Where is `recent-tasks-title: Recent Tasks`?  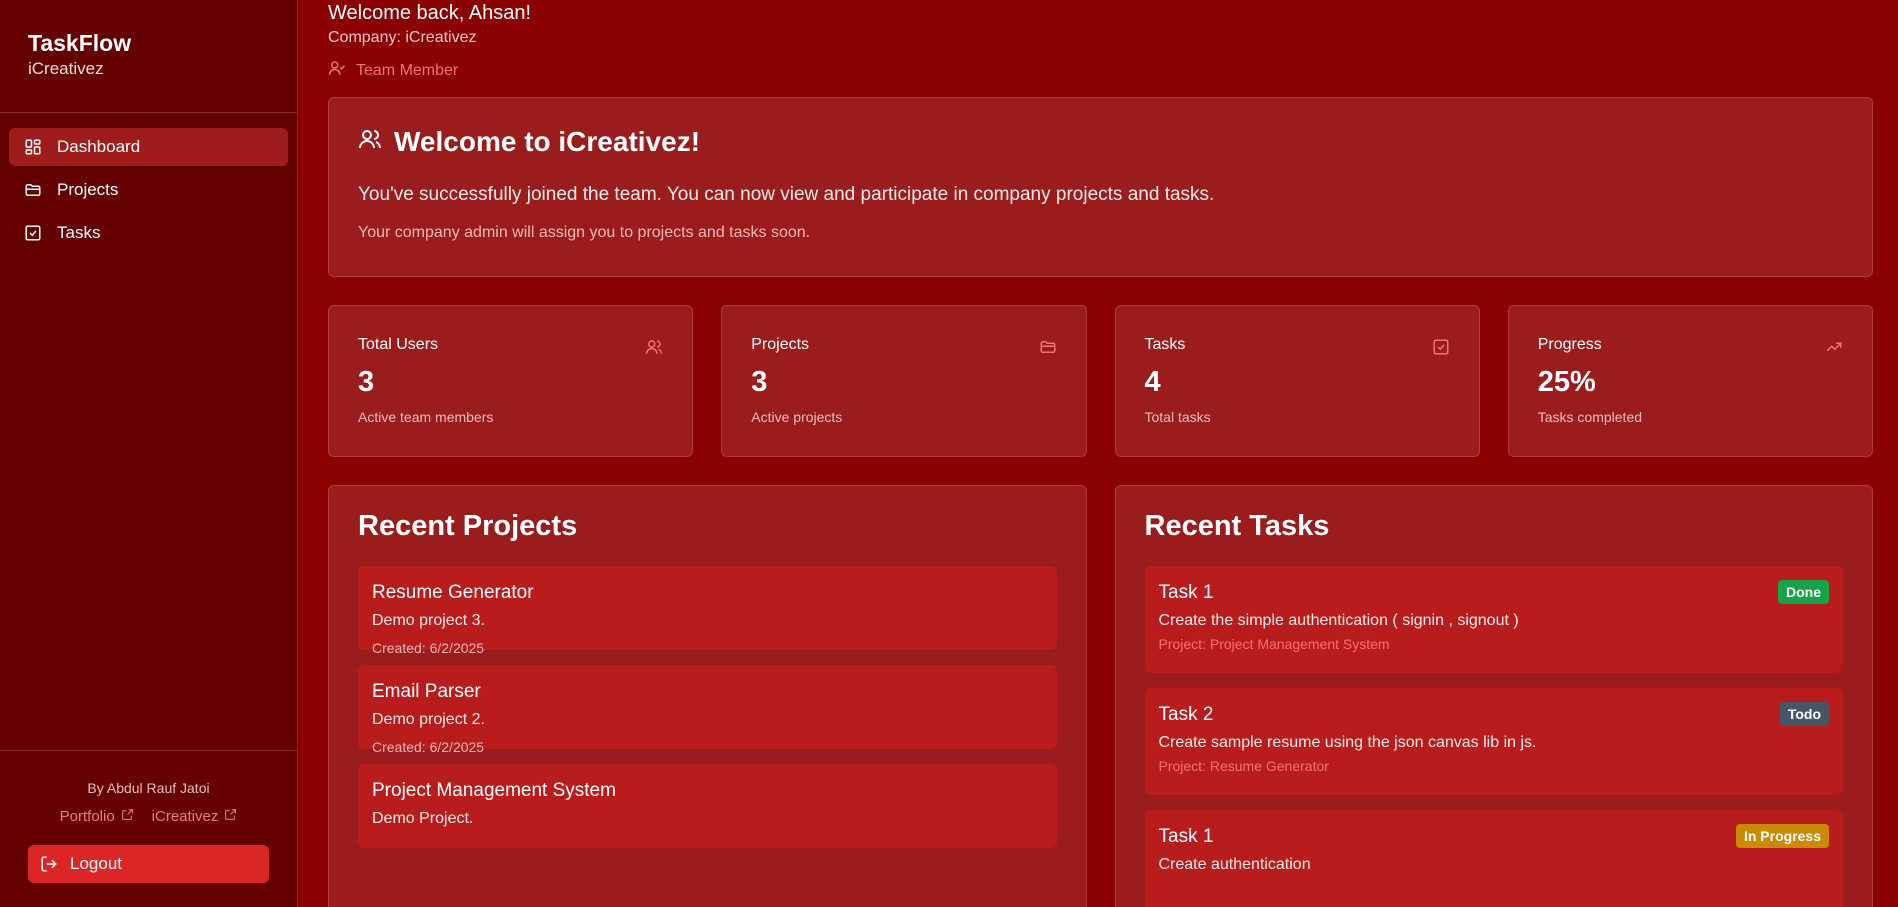
recent-tasks-title: Recent Tasks is located at coordinates (1237, 526).